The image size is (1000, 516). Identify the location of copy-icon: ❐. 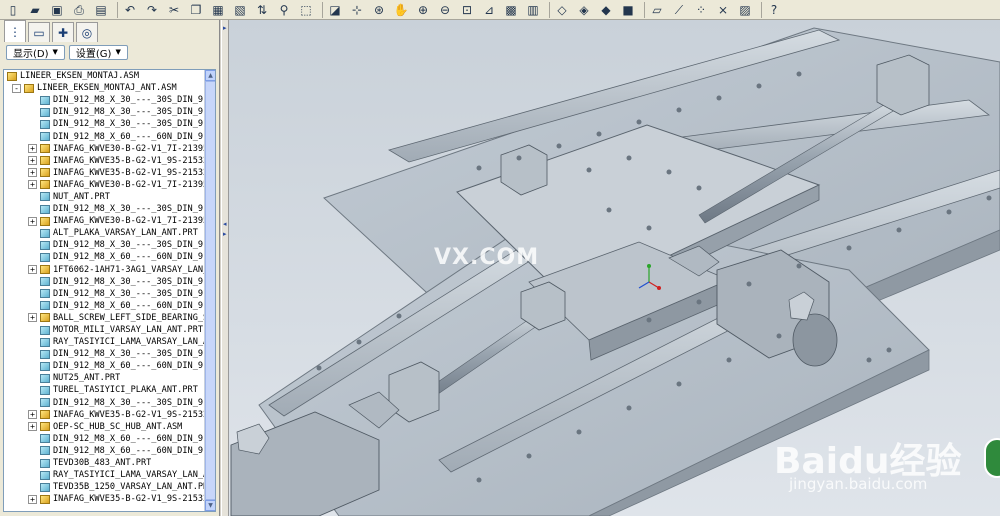
(196, 10).